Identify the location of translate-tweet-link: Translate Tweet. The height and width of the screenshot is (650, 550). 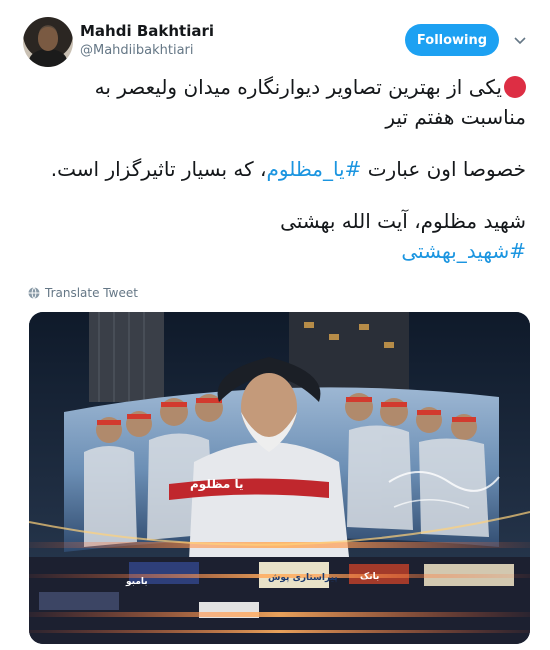
(83, 293).